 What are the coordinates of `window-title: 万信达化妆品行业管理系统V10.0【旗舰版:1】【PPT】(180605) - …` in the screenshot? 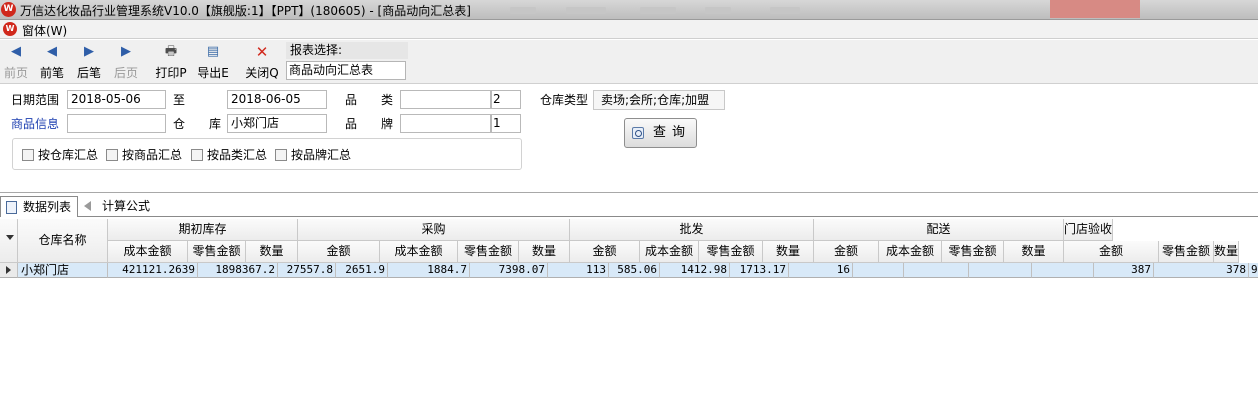 It's located at (245, 11).